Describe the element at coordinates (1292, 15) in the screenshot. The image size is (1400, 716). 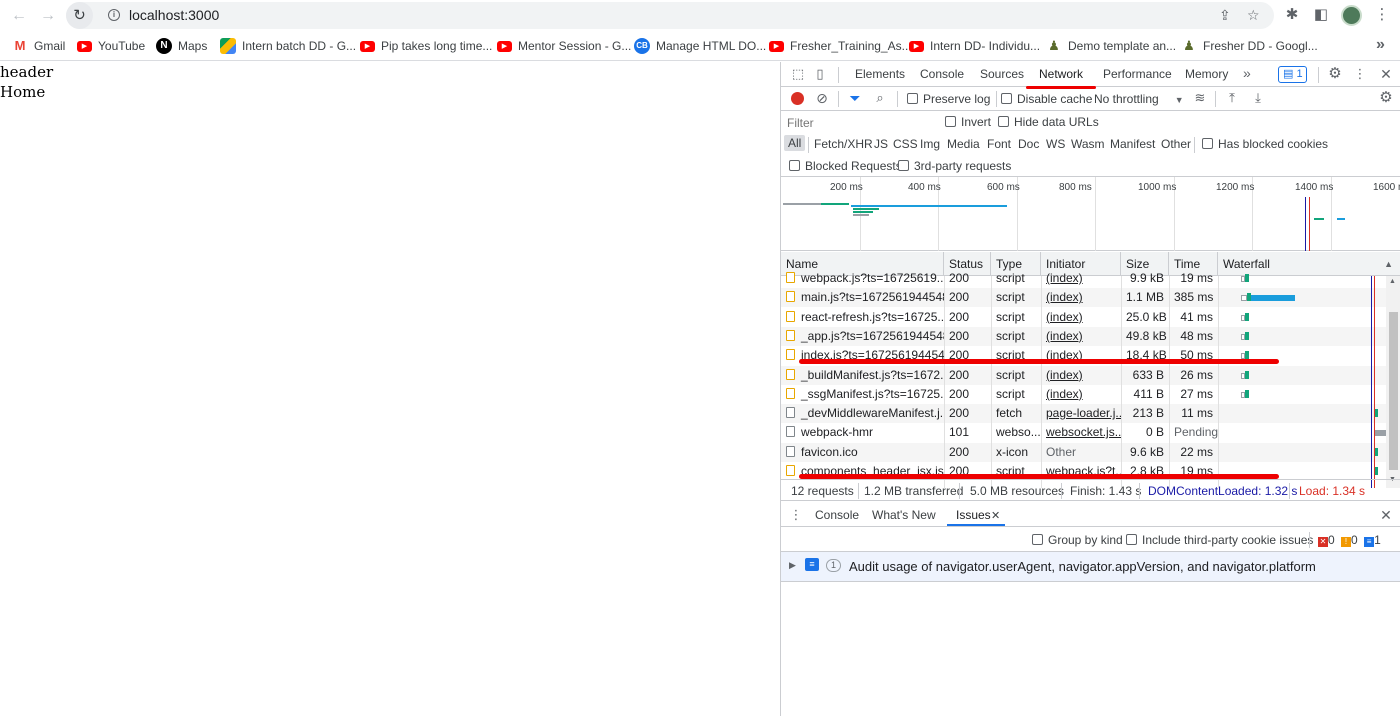
I see `extensions-puzzle-icon: ✱` at that location.